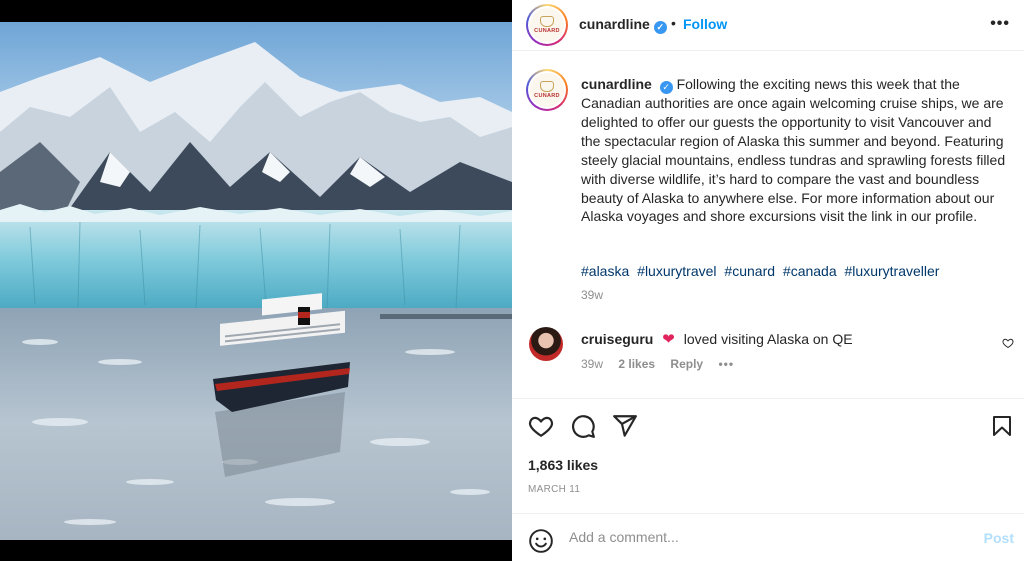  I want to click on header-username: cunardline ✓, so click(623, 25).